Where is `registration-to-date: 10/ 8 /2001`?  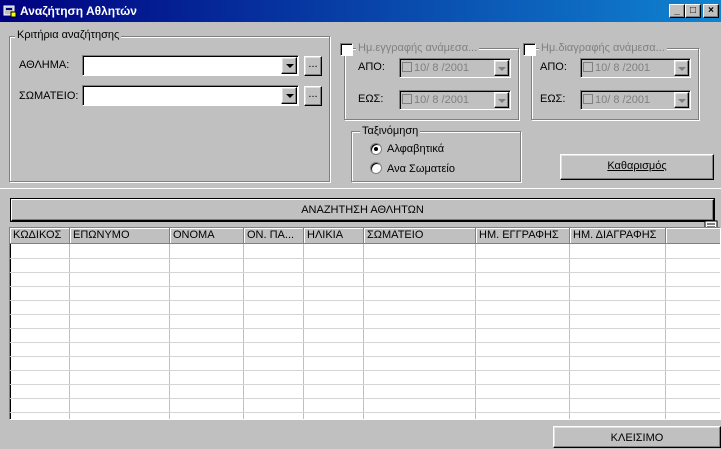
registration-to-date: 10/ 8 /2001 is located at coordinates (455, 100).